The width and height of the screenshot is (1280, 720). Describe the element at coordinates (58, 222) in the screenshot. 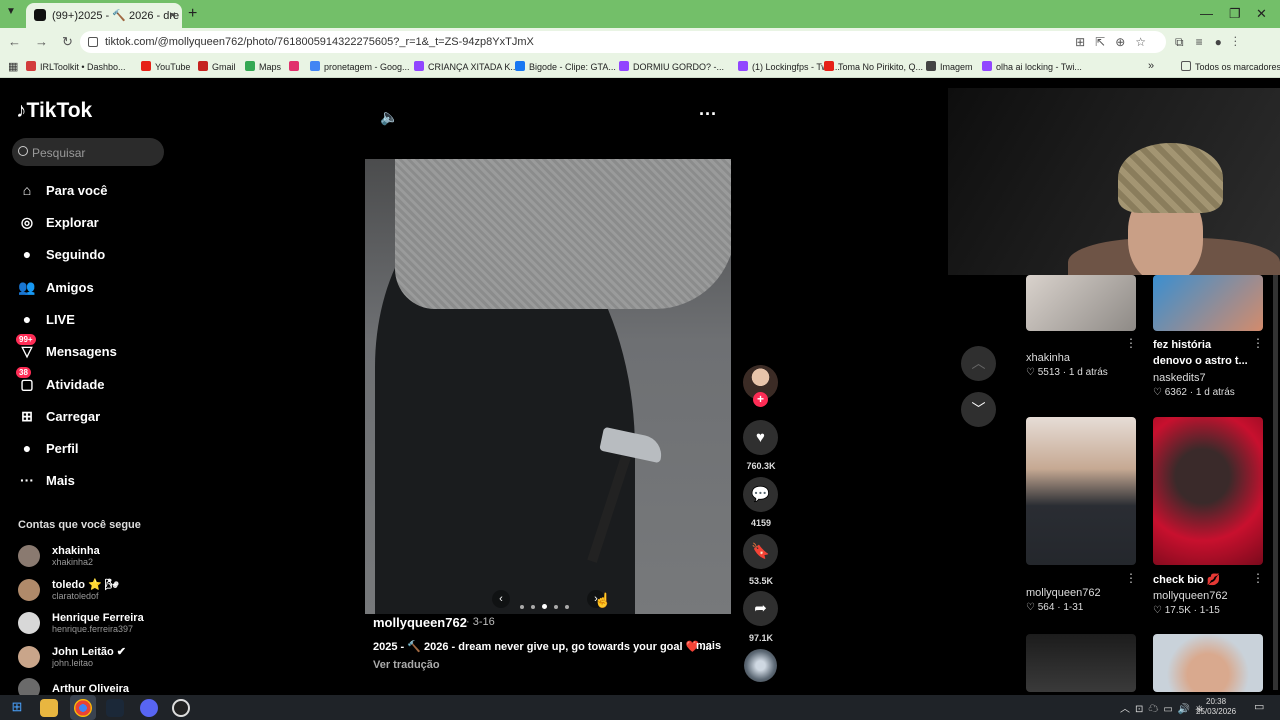

I see `sidebar-item-explore: ◎ Explorar` at that location.